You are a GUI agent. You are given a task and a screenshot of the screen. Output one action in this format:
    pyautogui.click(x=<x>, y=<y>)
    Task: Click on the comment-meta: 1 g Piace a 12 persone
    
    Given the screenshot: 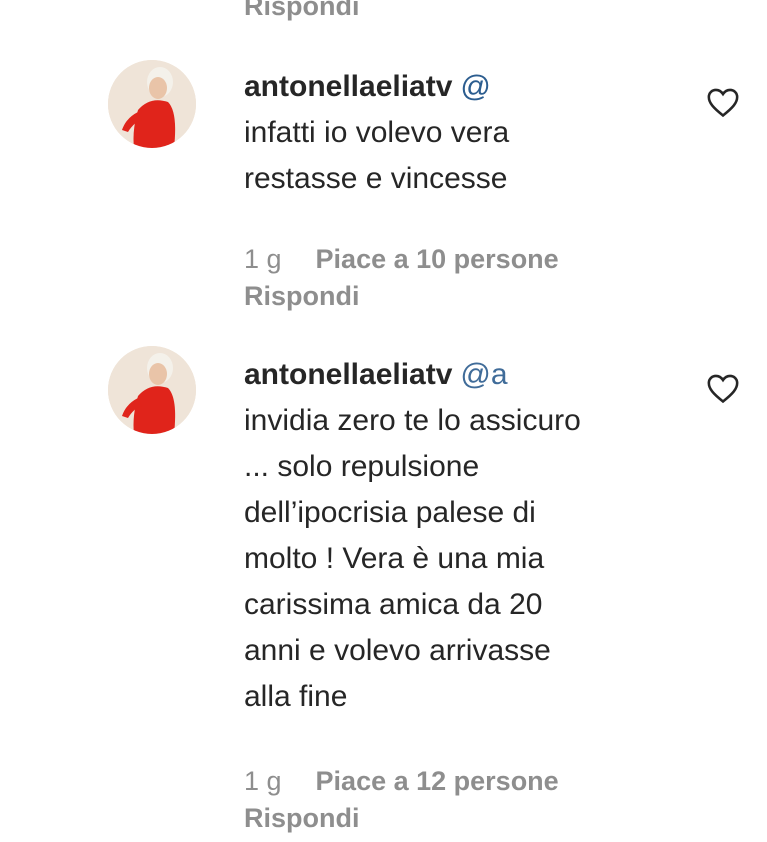 What is the action you would take?
    pyautogui.click(x=401, y=781)
    